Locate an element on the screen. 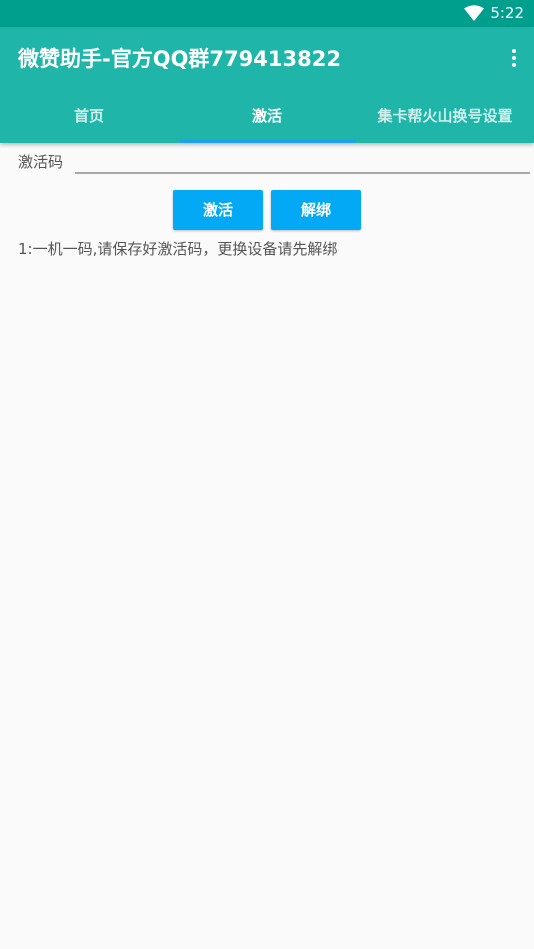 The height and width of the screenshot is (949, 534). tab-activate: 激活 is located at coordinates (267, 117).